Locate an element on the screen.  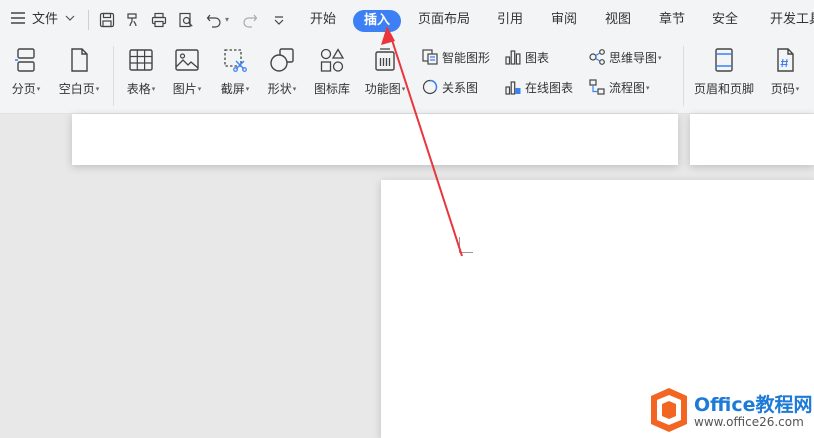
header-footer-button: 页眉和页脚 is located at coordinates (724, 71).